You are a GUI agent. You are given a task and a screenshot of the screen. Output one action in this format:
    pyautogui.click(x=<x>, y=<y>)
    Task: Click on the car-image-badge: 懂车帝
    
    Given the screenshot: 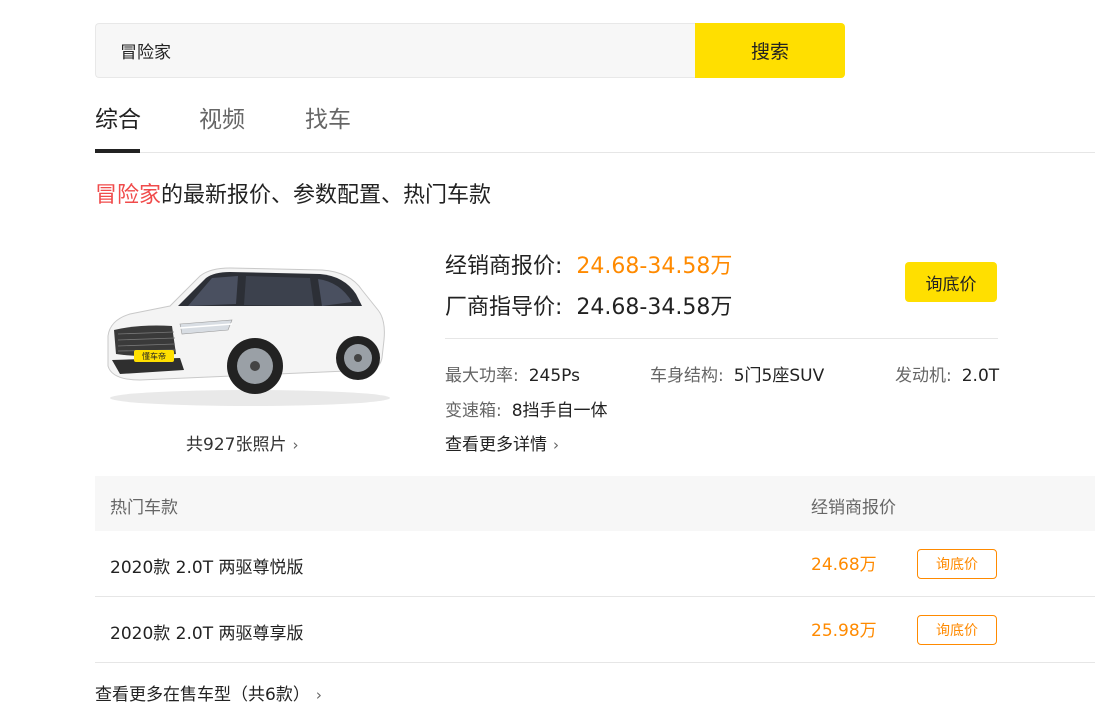 What is the action you would take?
    pyautogui.click(x=154, y=356)
    